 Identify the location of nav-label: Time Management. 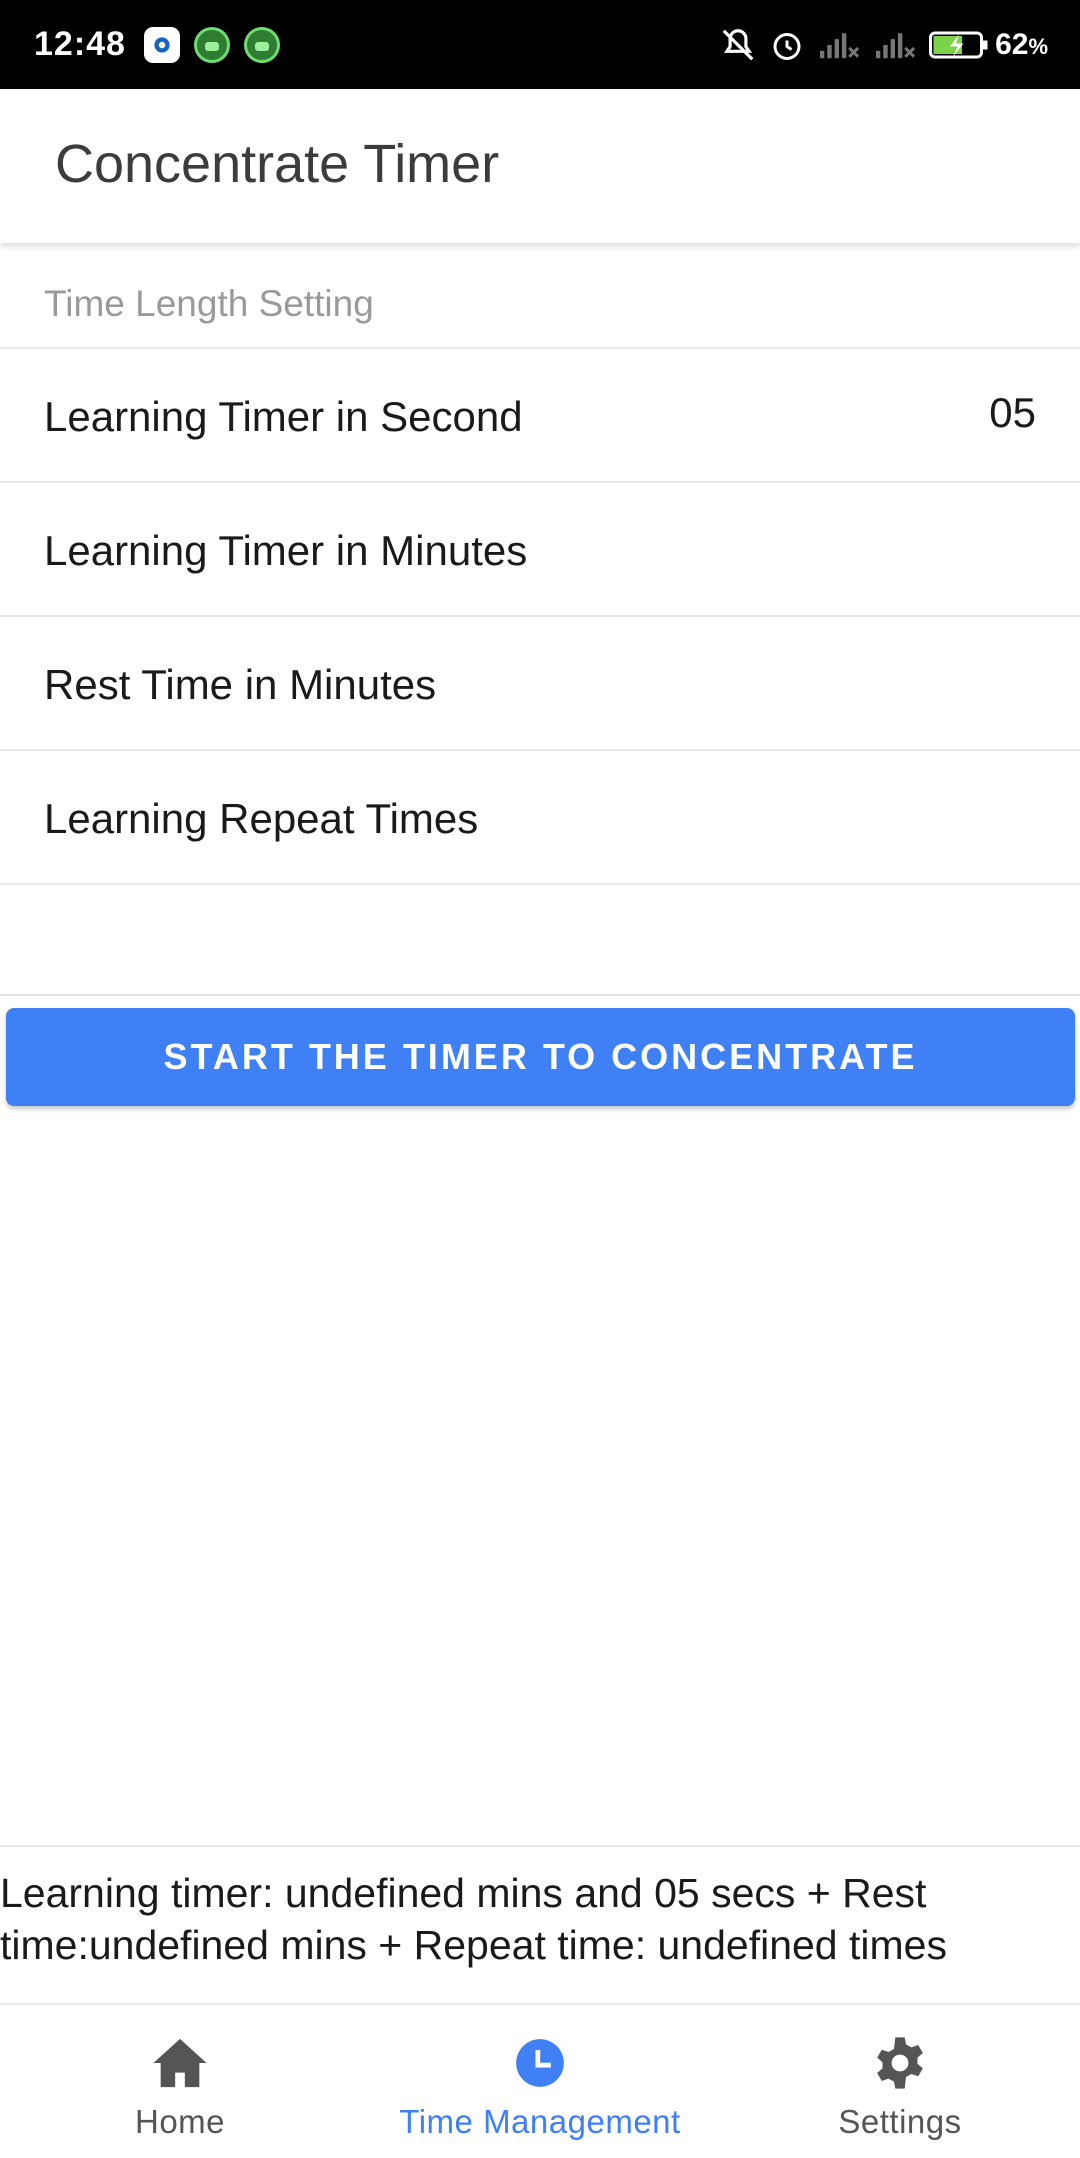
(540, 2121).